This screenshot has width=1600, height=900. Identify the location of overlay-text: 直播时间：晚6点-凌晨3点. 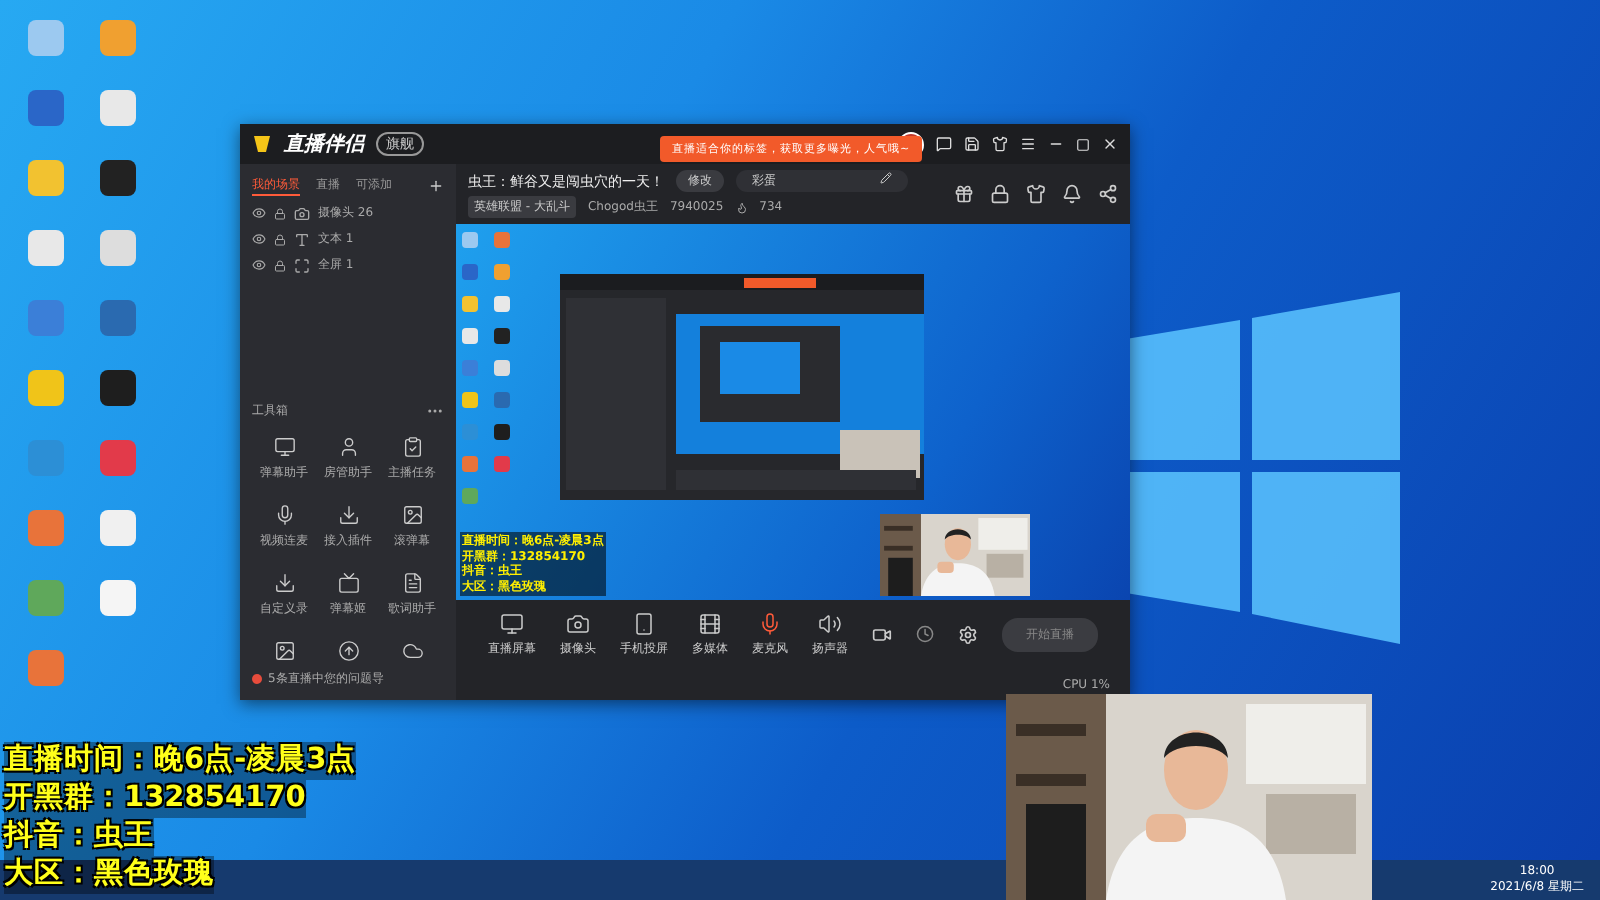
(180, 761).